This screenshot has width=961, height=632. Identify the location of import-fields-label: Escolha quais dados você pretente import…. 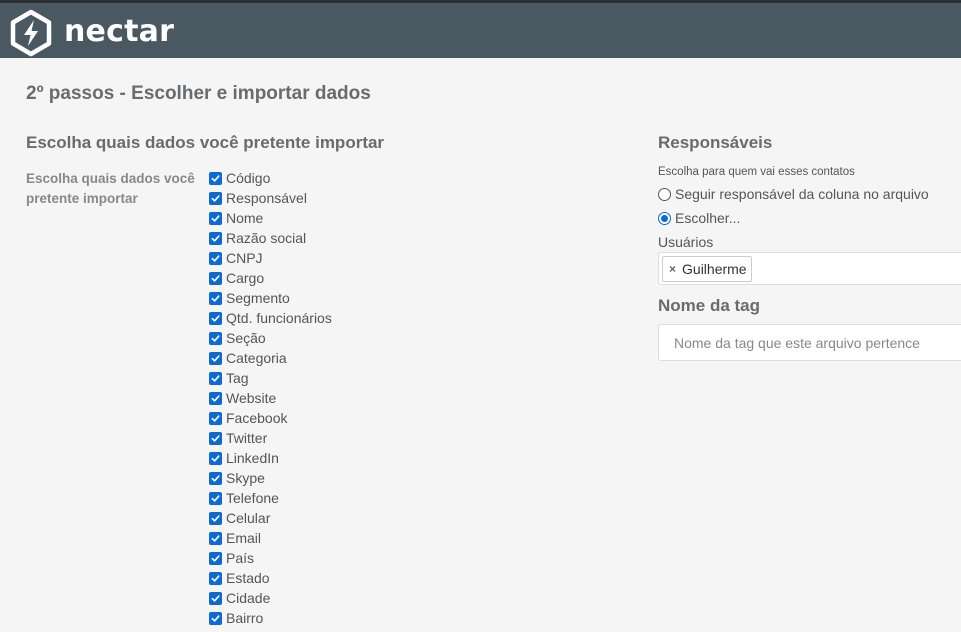
(110, 188).